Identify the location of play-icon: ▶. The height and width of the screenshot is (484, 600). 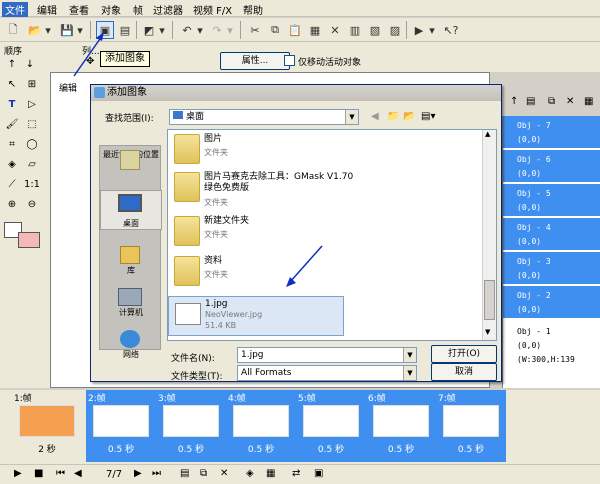
(18, 473).